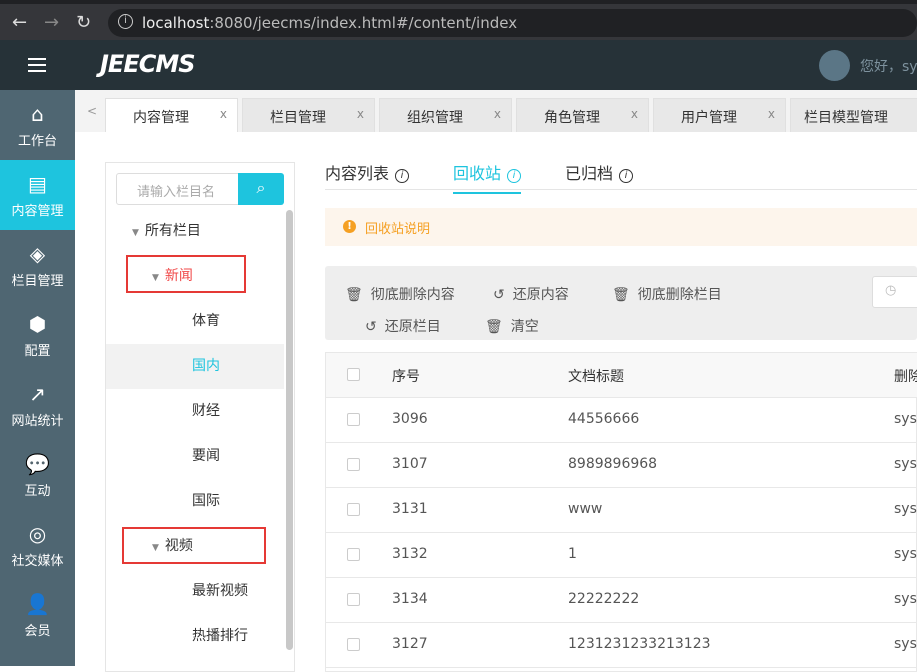  What do you see at coordinates (19, 22) in the screenshot?
I see `back-icon: ←` at bounding box center [19, 22].